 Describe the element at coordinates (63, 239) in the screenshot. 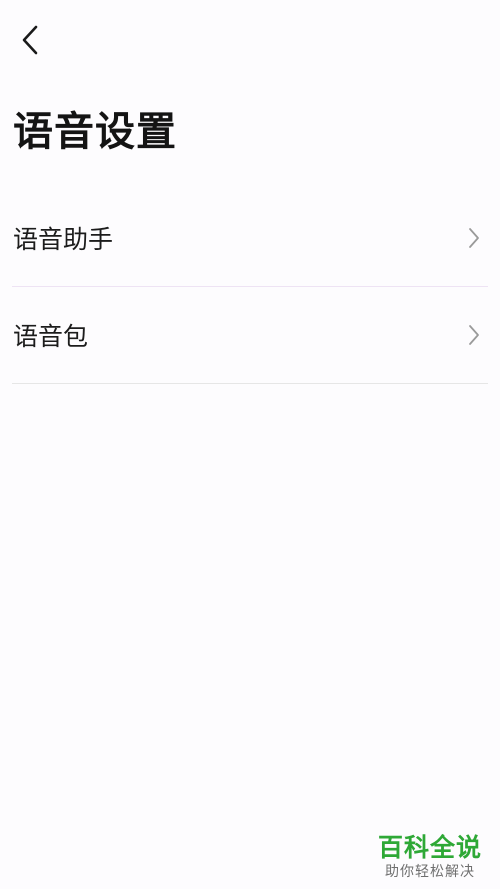

I see `list-item-label: 语音助手` at that location.